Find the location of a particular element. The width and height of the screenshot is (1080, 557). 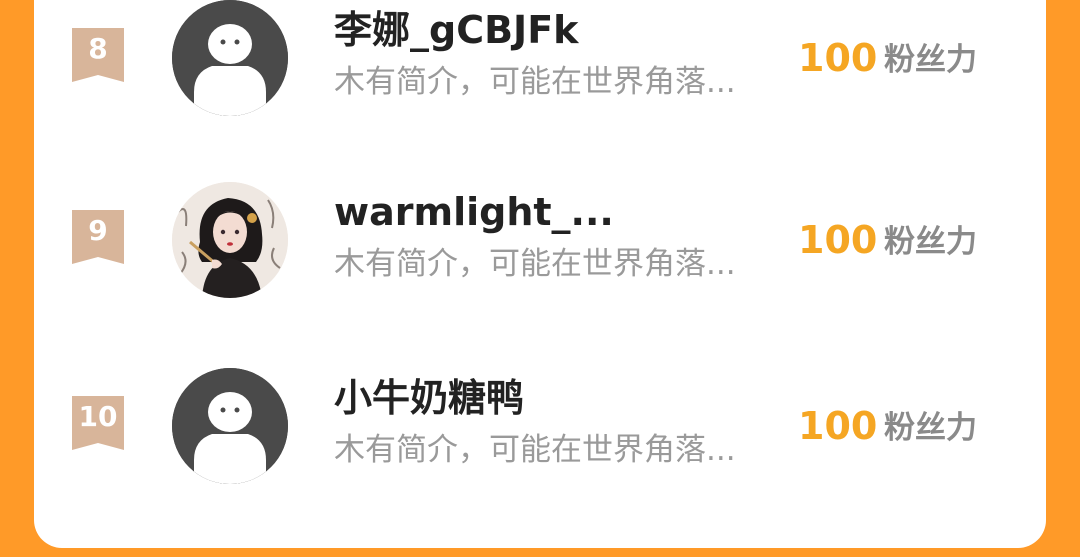

user-name: 李娜_gCBJFk is located at coordinates (456, 30).